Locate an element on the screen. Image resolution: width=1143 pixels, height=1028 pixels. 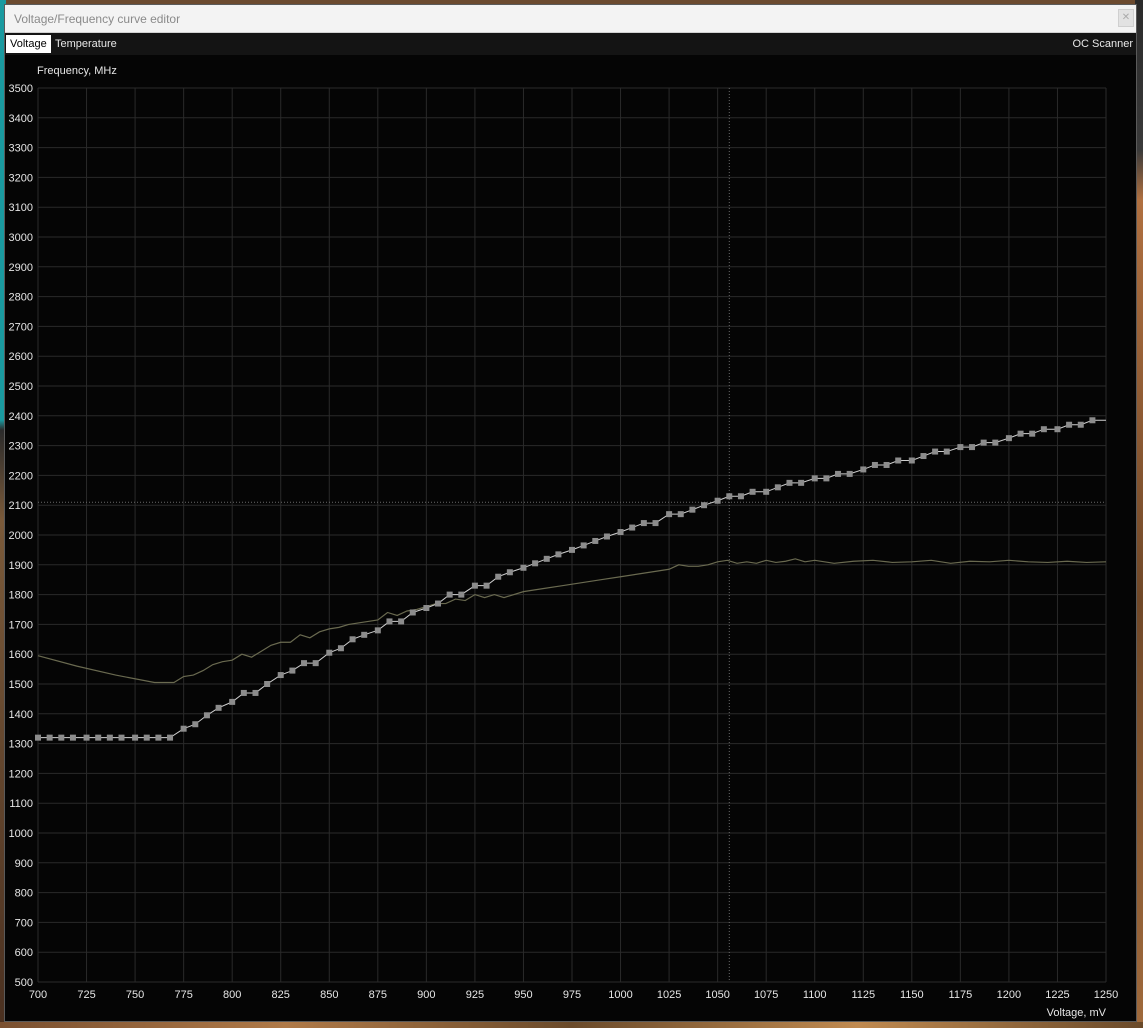
tab-voltage: Voltage is located at coordinates (28, 44).